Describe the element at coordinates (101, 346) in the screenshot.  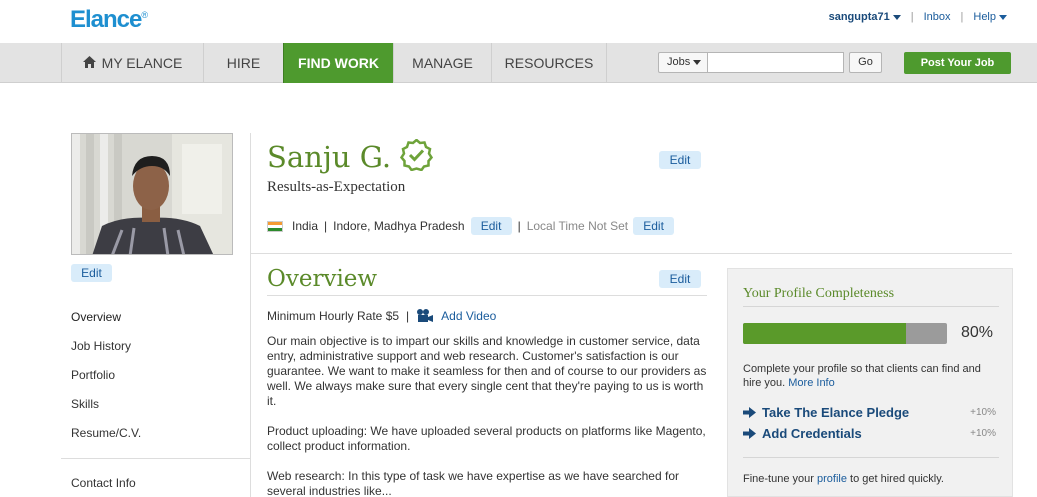
I see `sidebar-item-job-history: Job History` at that location.